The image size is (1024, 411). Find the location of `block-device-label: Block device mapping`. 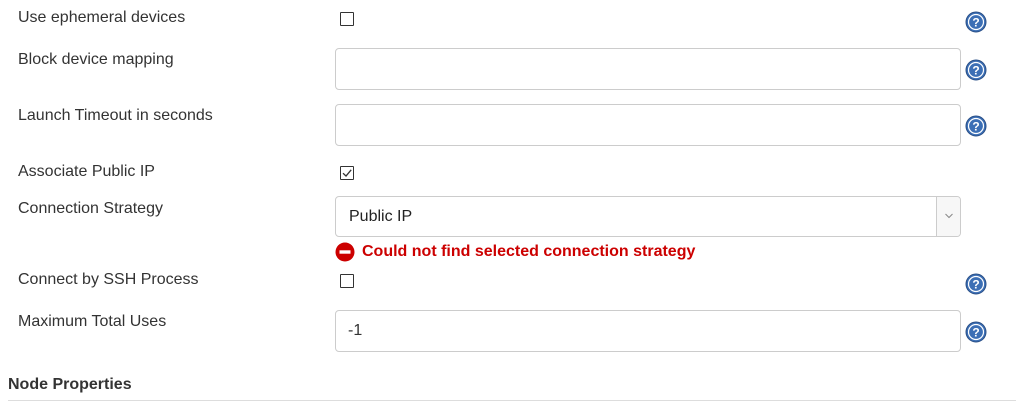

block-device-label: Block device mapping is located at coordinates (96, 59).